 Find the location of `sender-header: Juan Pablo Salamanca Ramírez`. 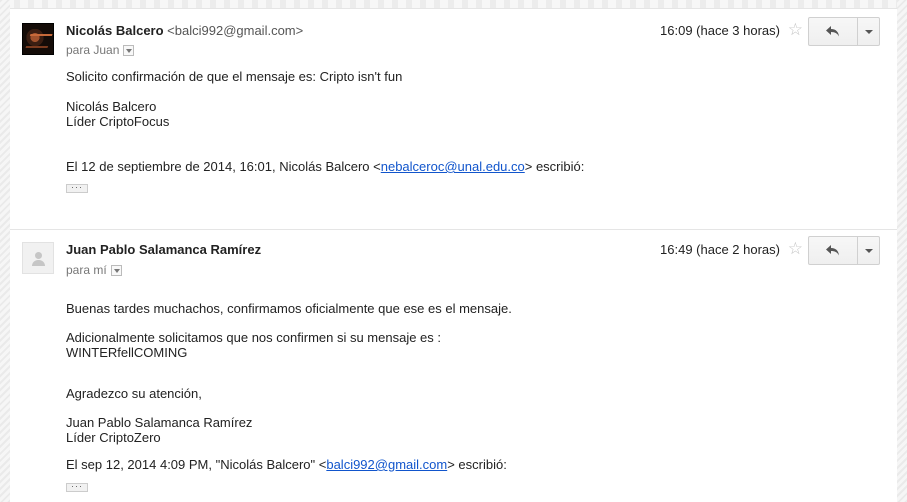

sender-header: Juan Pablo Salamanca Ramírez is located at coordinates (163, 249).